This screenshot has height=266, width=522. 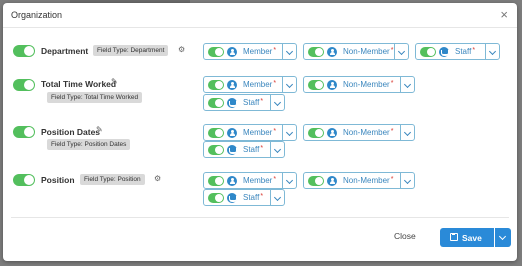 What do you see at coordinates (472, 238) in the screenshot?
I see `save-label: Save` at bounding box center [472, 238].